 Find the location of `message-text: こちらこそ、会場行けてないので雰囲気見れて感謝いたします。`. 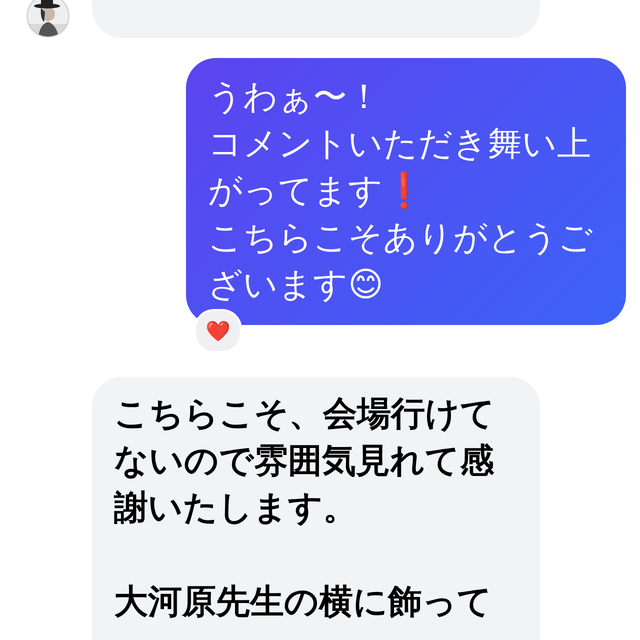

message-text: こちらこそ、会場行けてないので雰囲気見れて感謝いたします。 is located at coordinates (305, 461).